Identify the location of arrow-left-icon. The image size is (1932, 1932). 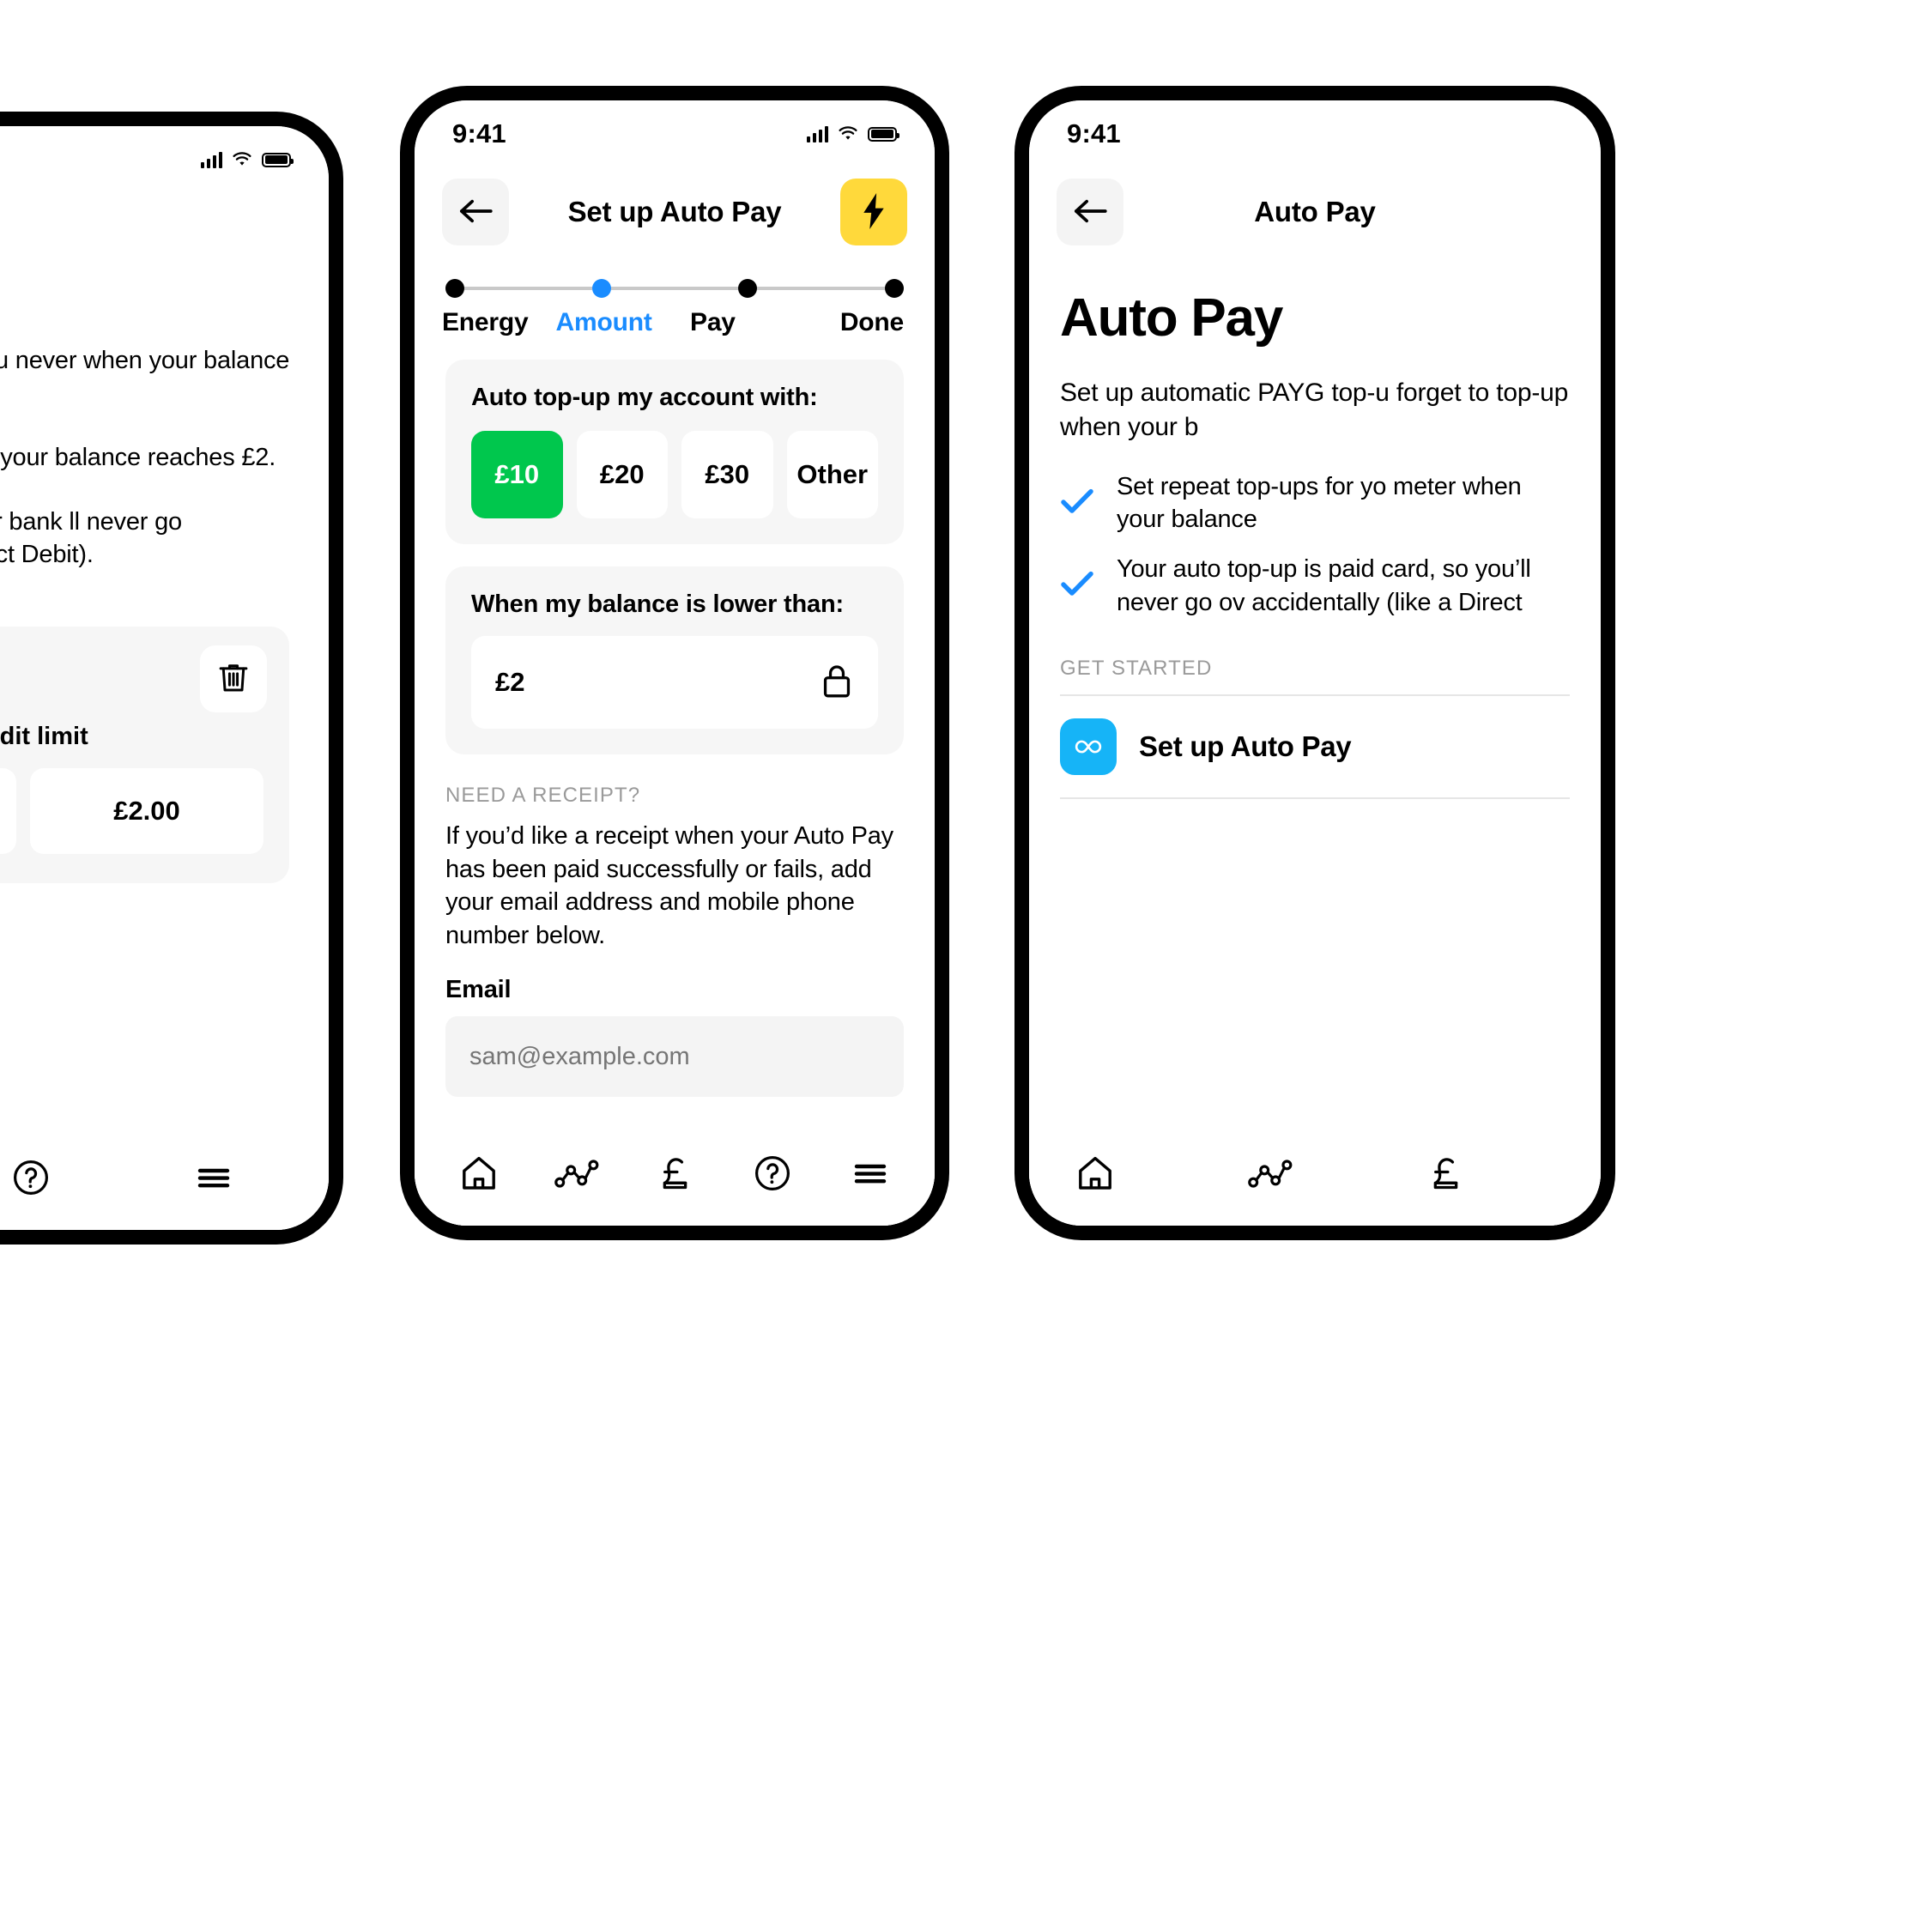
(1090, 213).